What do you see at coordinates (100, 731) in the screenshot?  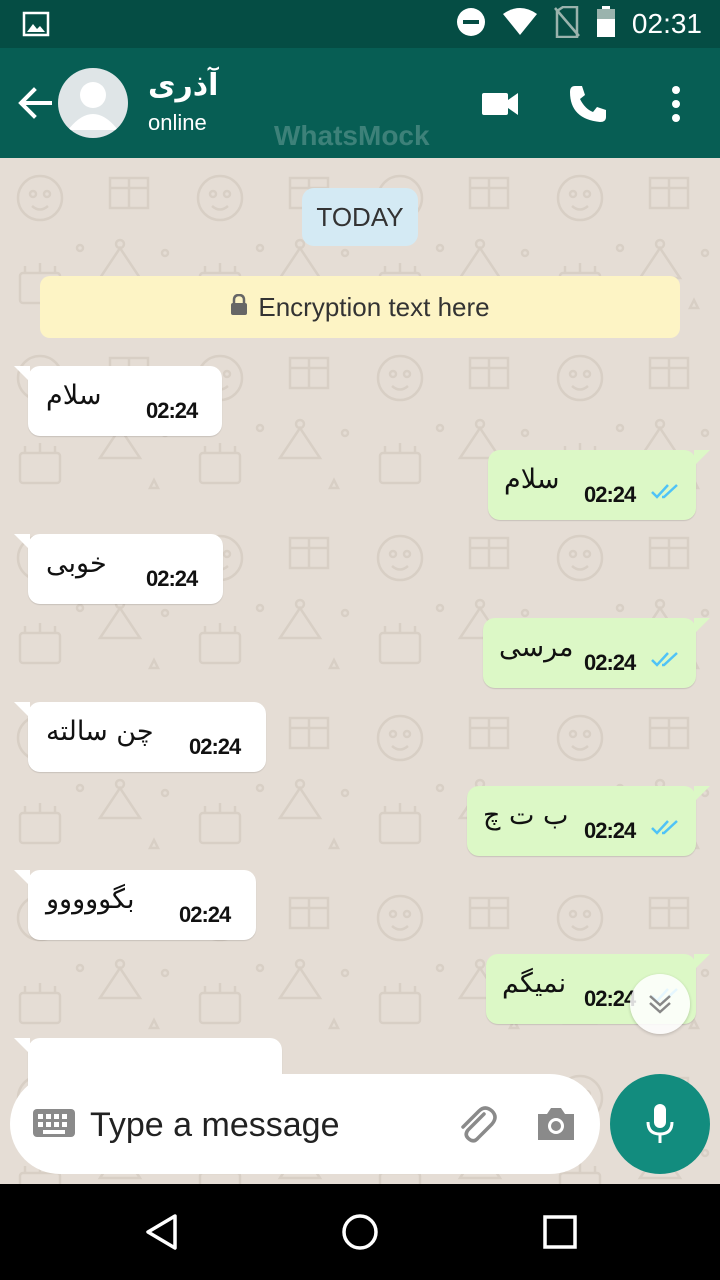 I see `message-text: چن سالته` at bounding box center [100, 731].